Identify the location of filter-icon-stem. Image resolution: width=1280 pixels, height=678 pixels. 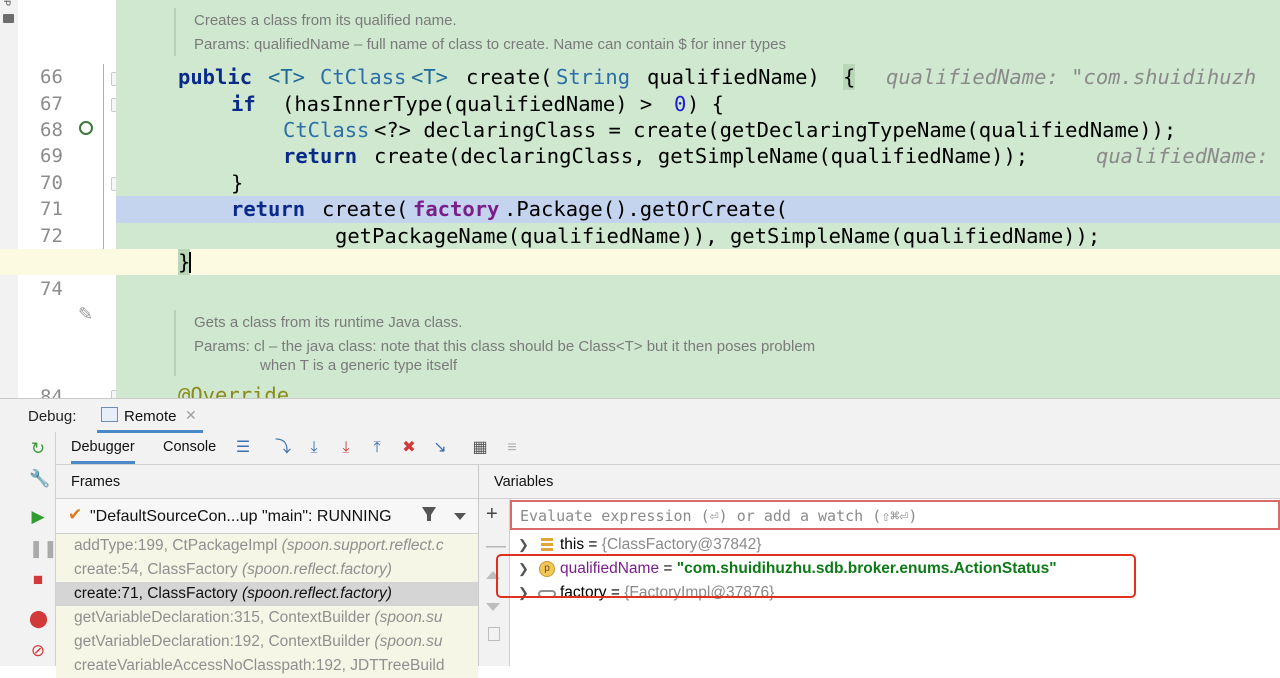
(429, 518).